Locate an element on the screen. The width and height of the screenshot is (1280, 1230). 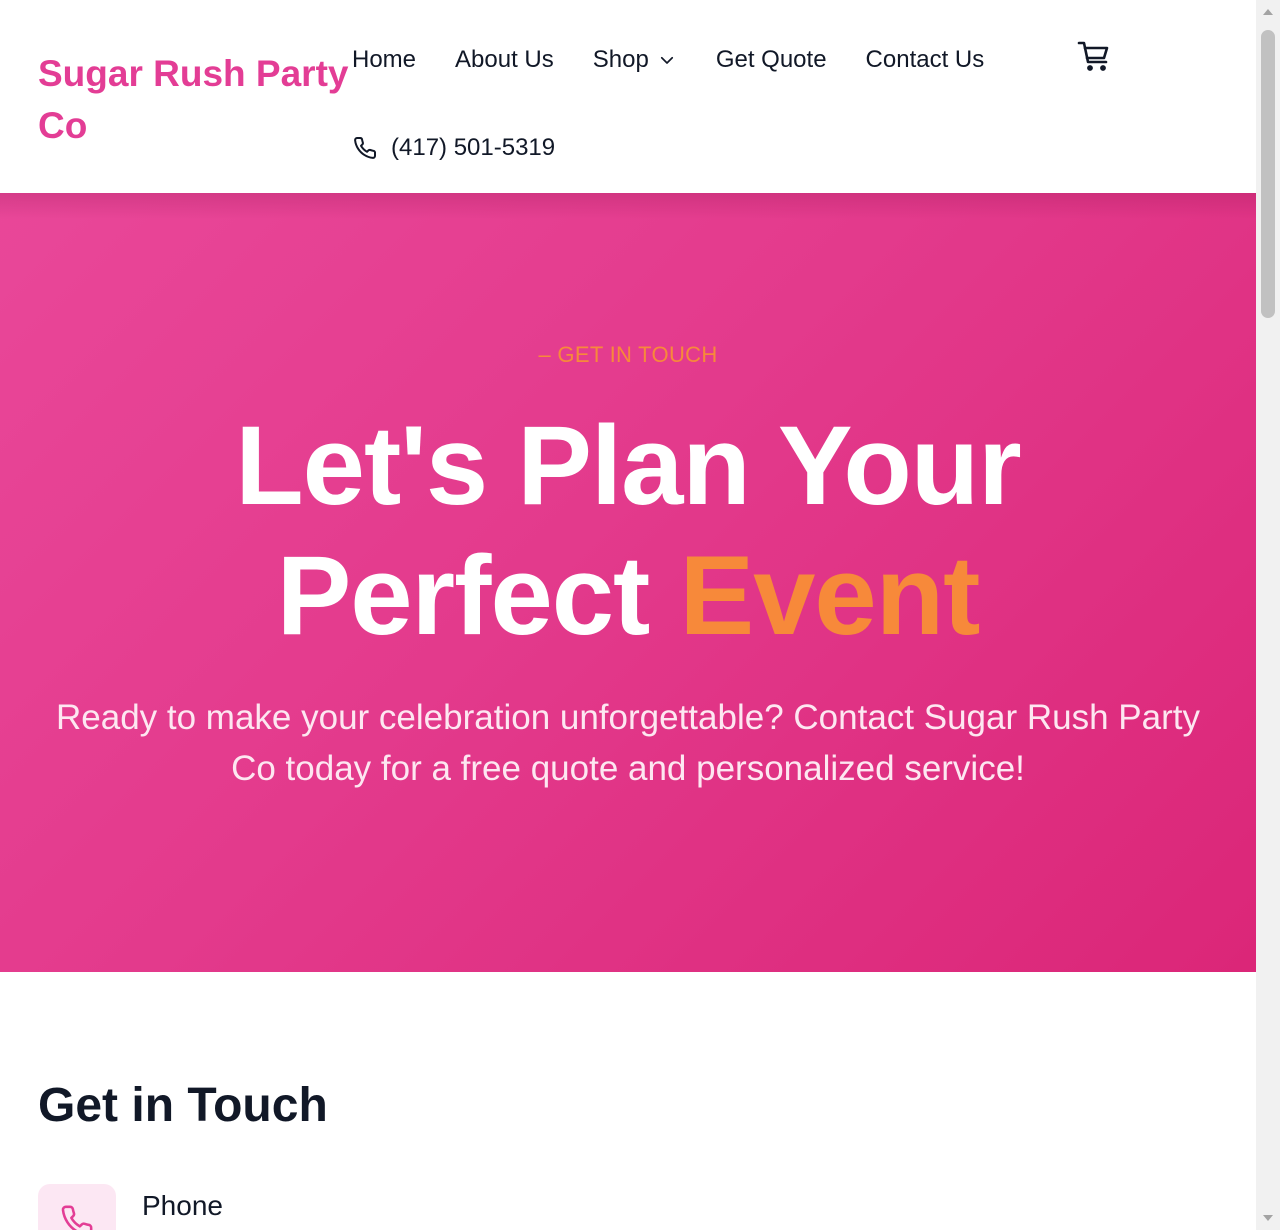
chevron-down-icon is located at coordinates (667, 60).